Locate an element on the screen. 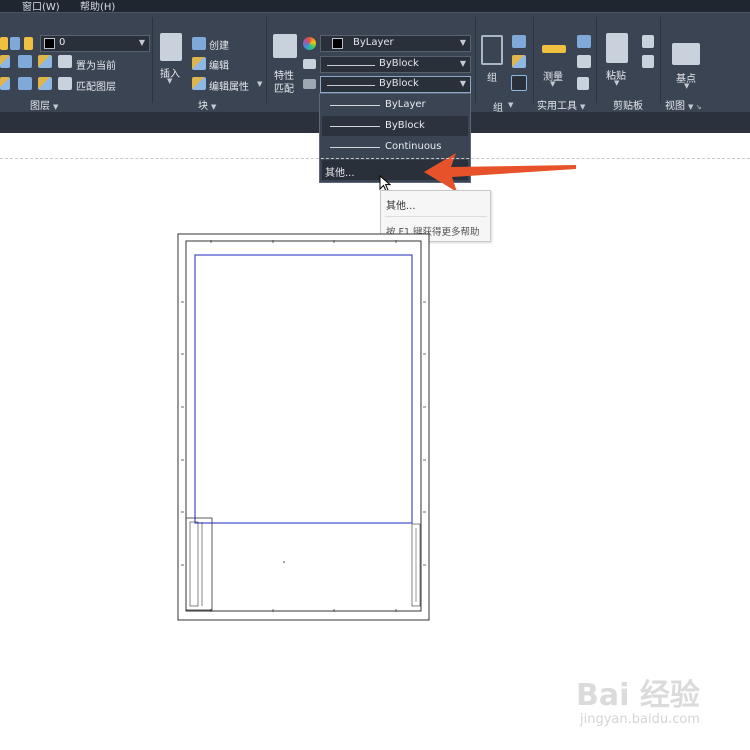 This screenshot has width=750, height=750. group-edit-icon is located at coordinates (519, 61).